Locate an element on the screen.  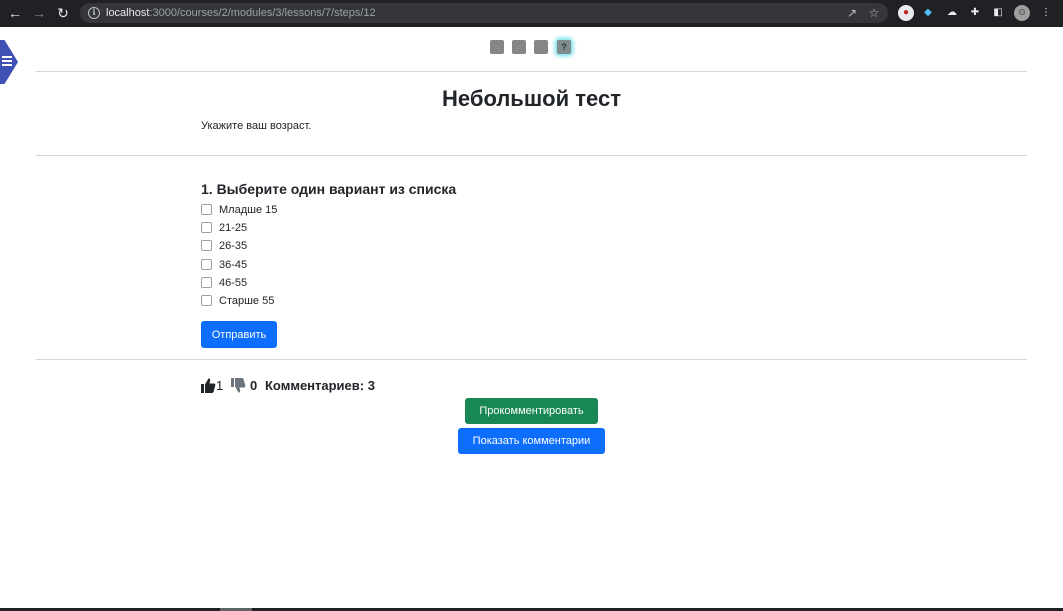
thumbs-up-icon is located at coordinates (208, 385).